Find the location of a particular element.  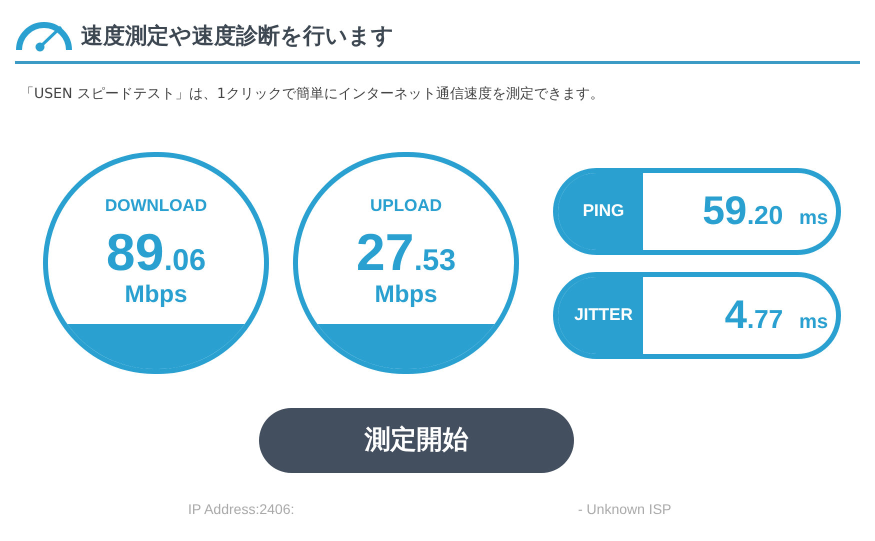

speed-value: 89 is located at coordinates (135, 252).